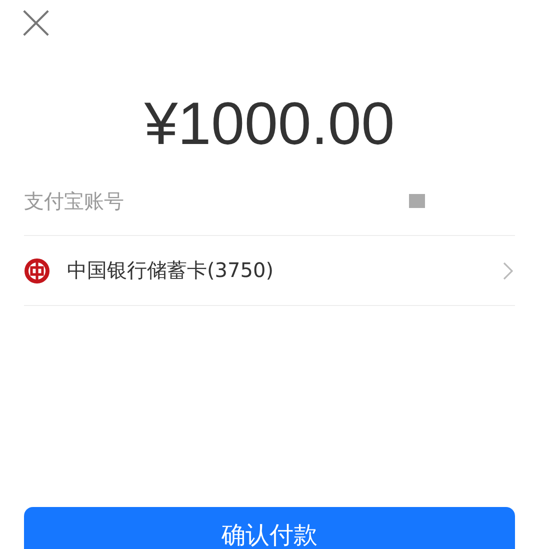 The width and height of the screenshot is (539, 549). What do you see at coordinates (74, 201) in the screenshot?
I see `account-label: 支付宝账号` at bounding box center [74, 201].